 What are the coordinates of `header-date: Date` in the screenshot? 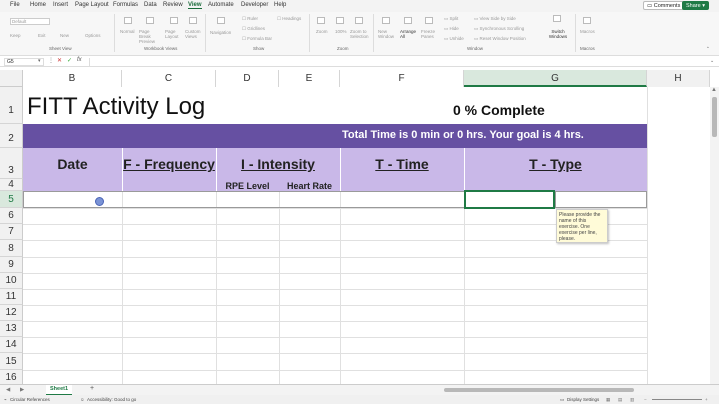 It's located at (72, 164).